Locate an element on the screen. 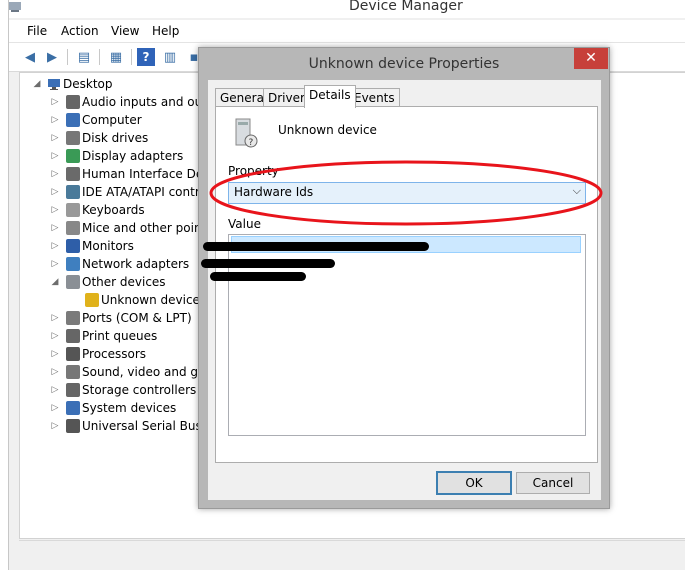 The height and width of the screenshot is (578, 685). title-bar: Device Manager is located at coordinates (347, 9).